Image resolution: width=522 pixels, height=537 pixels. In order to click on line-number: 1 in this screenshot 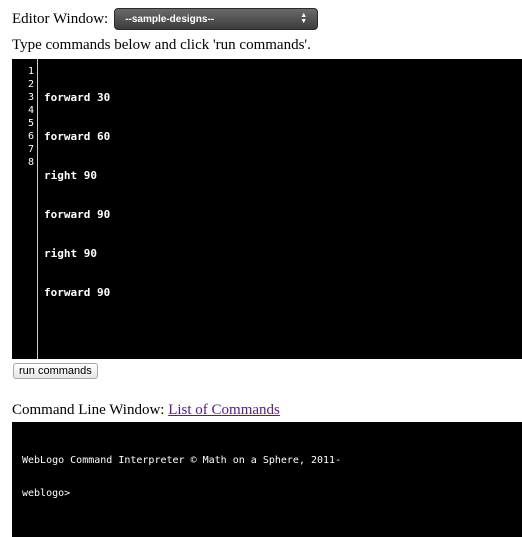, I will do `click(30, 71)`.